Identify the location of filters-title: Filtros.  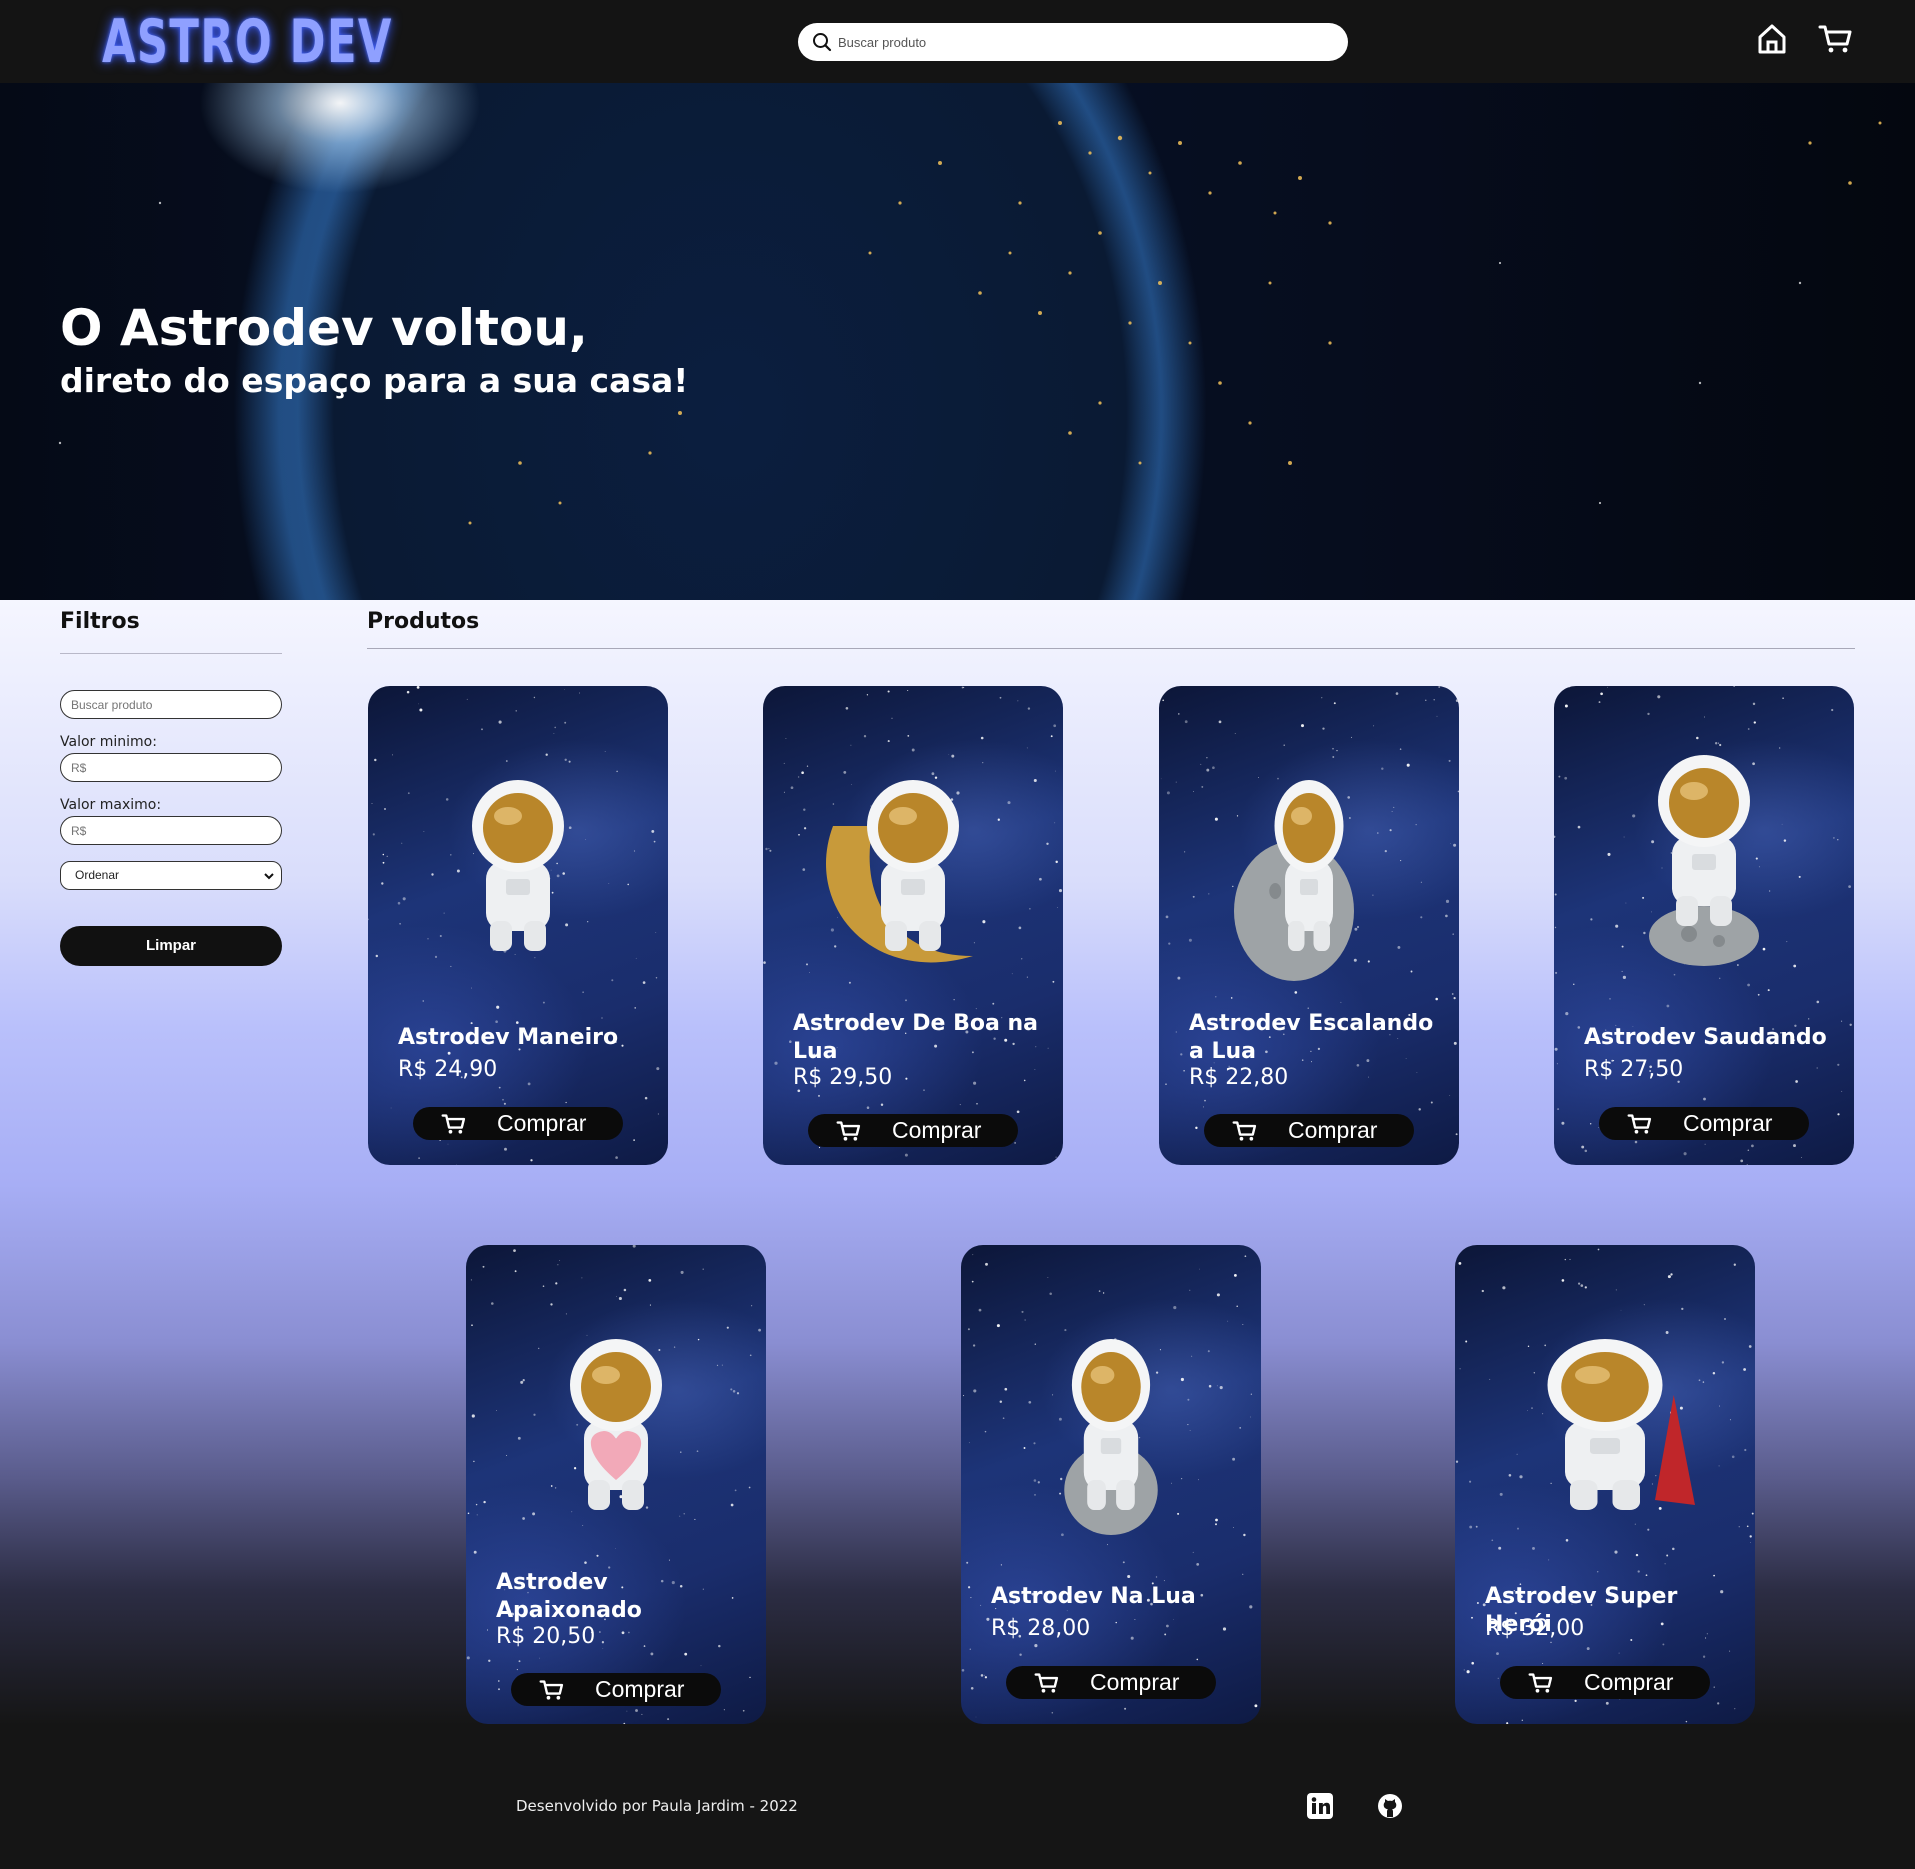
(100, 621).